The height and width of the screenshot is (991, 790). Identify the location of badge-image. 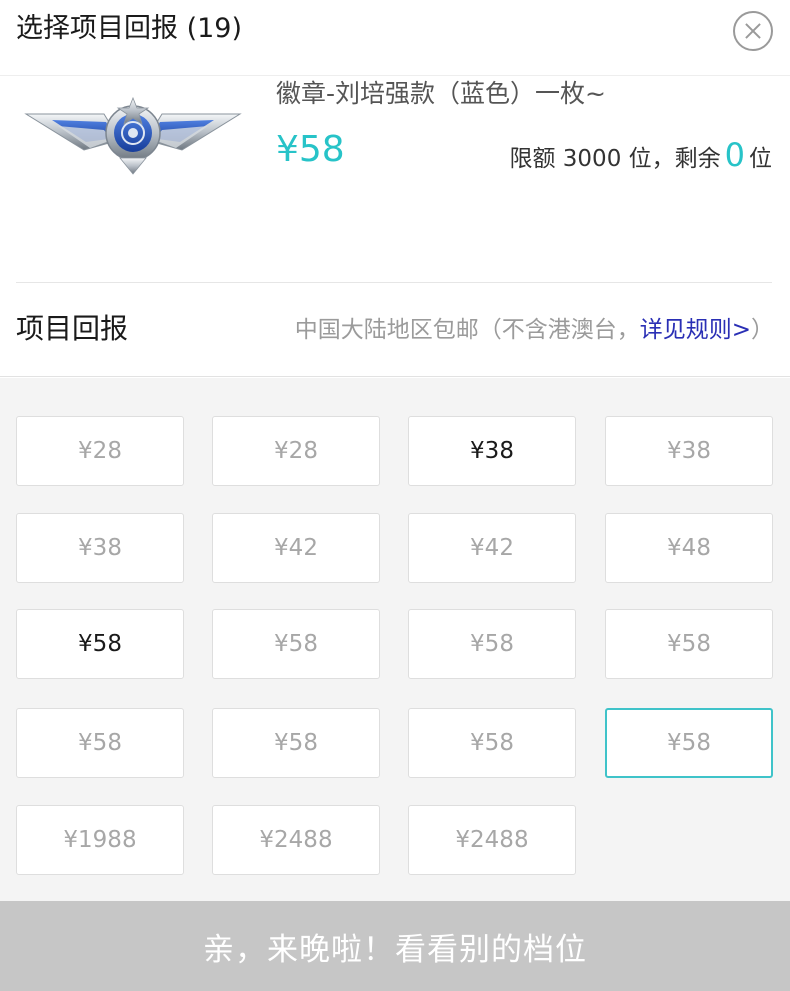
(133, 135).